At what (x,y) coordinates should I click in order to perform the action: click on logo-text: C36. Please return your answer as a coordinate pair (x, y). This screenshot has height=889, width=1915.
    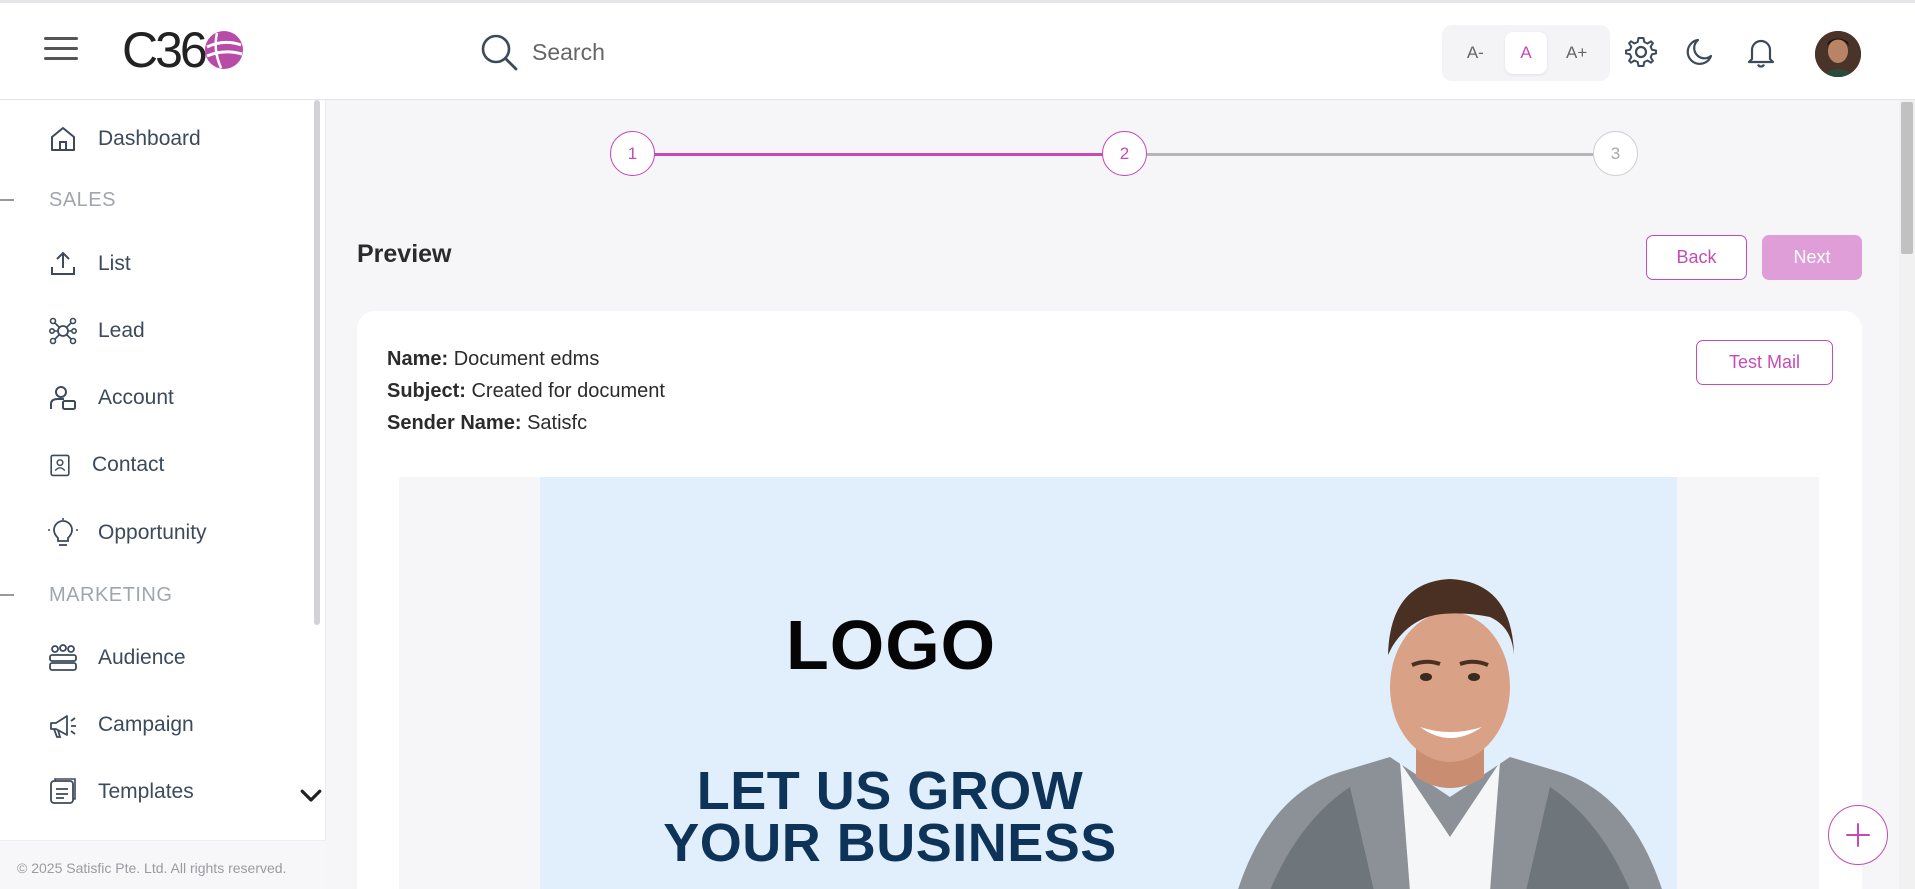
    Looking at the image, I should click on (165, 50).